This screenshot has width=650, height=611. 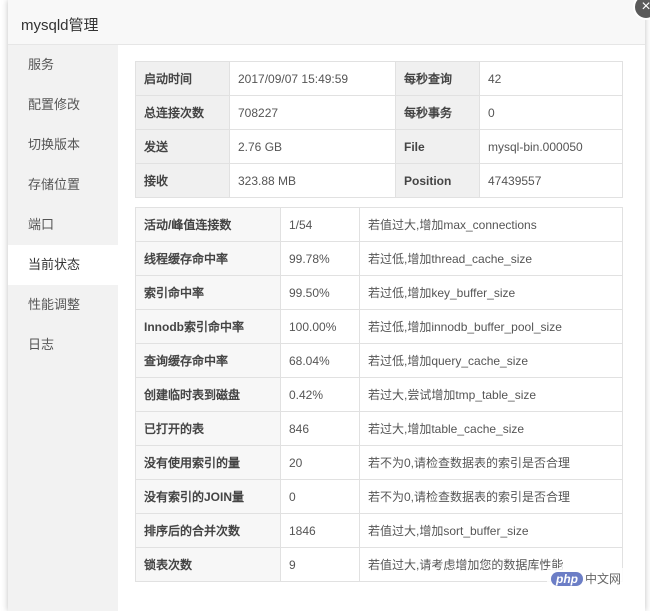 What do you see at coordinates (63, 345) in the screenshot?
I see `sidebar-item-logs: 日志` at bounding box center [63, 345].